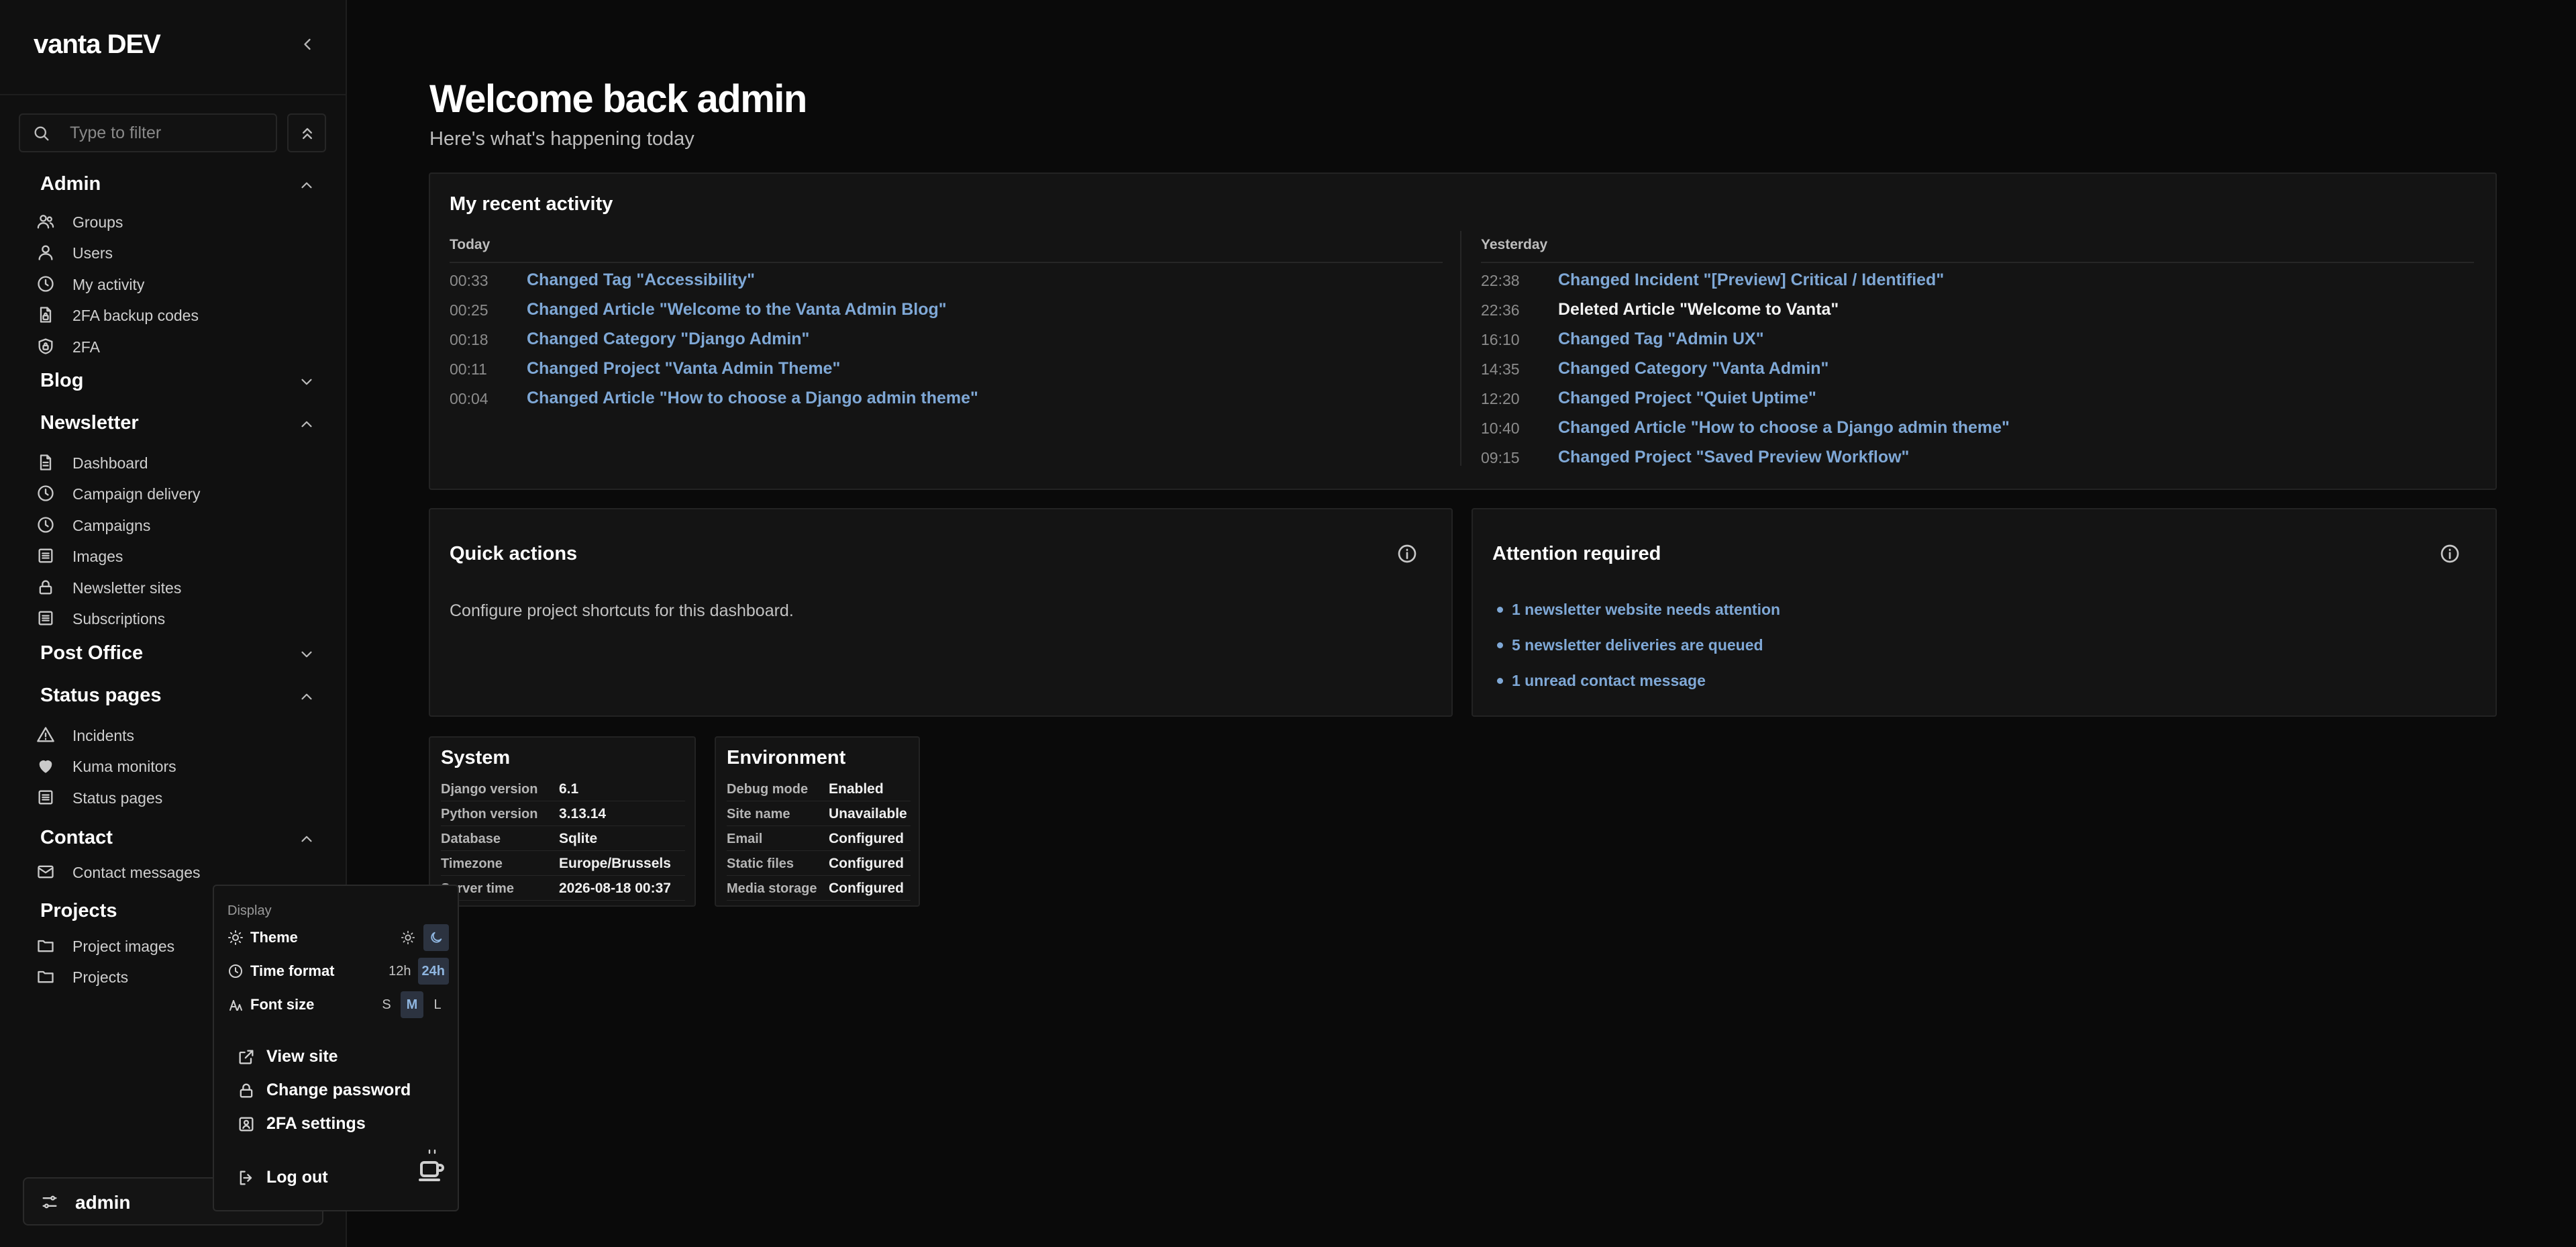  I want to click on sidebar-item-campaigns: Campaigns, so click(176, 524).